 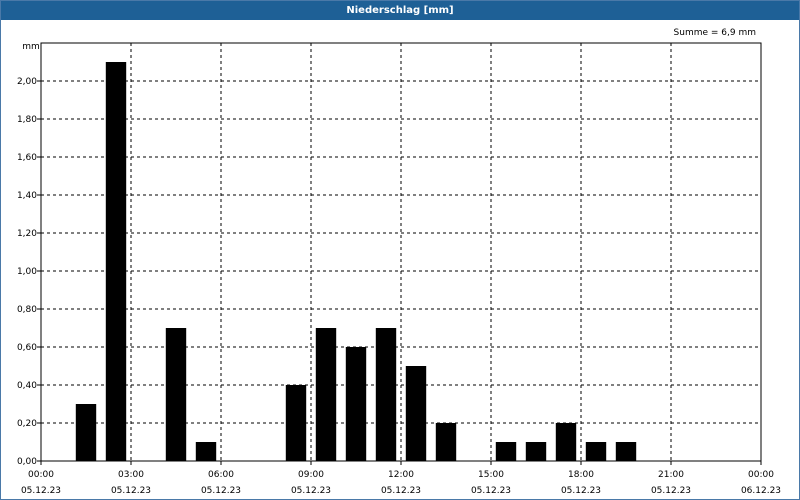 What do you see at coordinates (27, 310) in the screenshot?
I see `y-tick-label: 0,80` at bounding box center [27, 310].